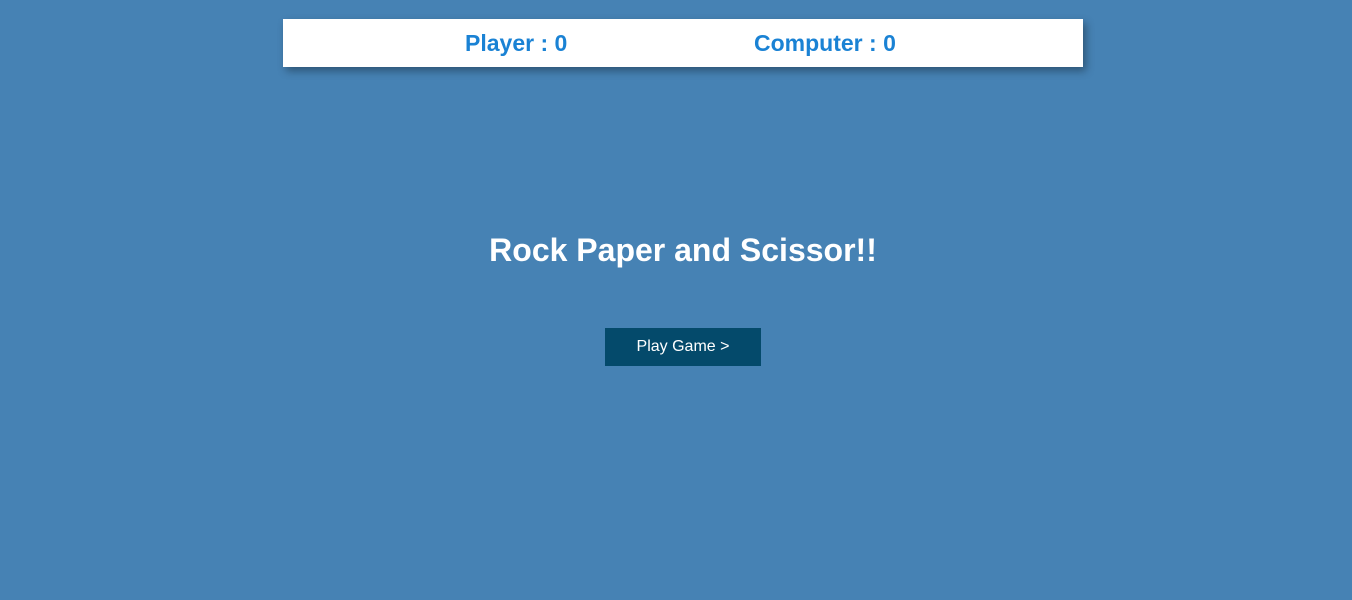  I want to click on player-score-value: 0, so click(561, 43).